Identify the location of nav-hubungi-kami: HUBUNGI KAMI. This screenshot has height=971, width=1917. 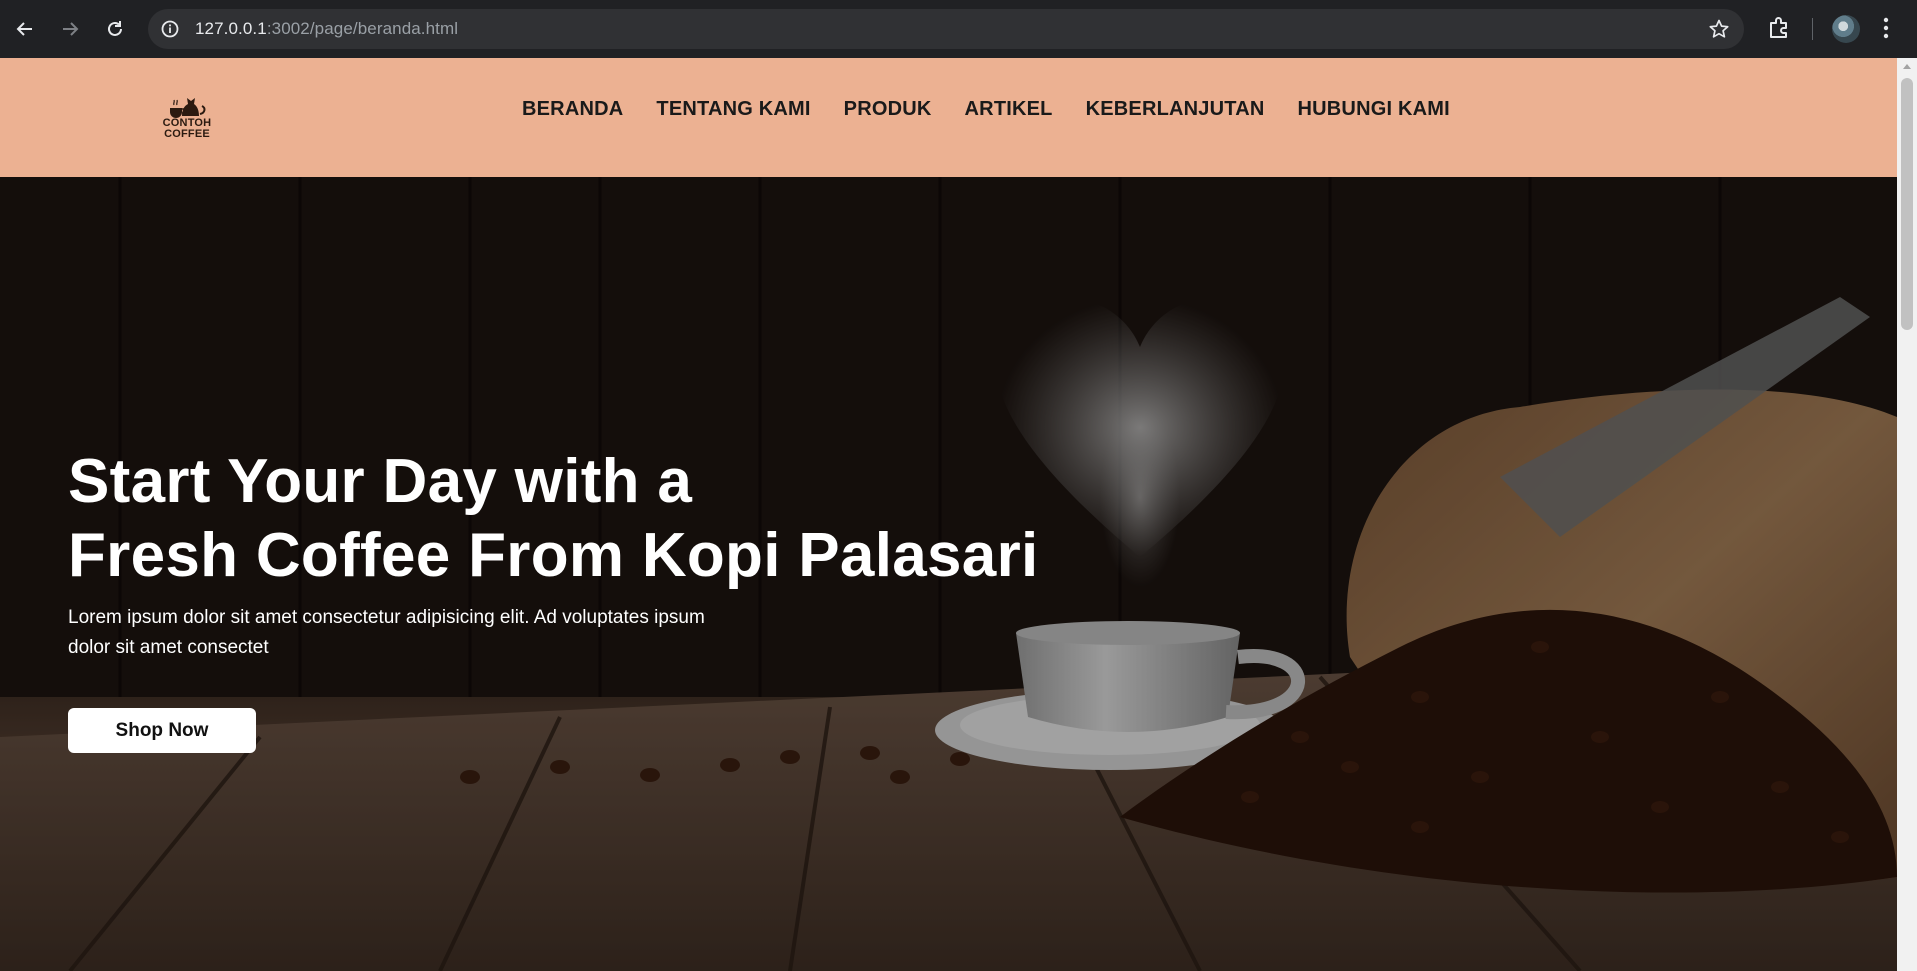
(1374, 109).